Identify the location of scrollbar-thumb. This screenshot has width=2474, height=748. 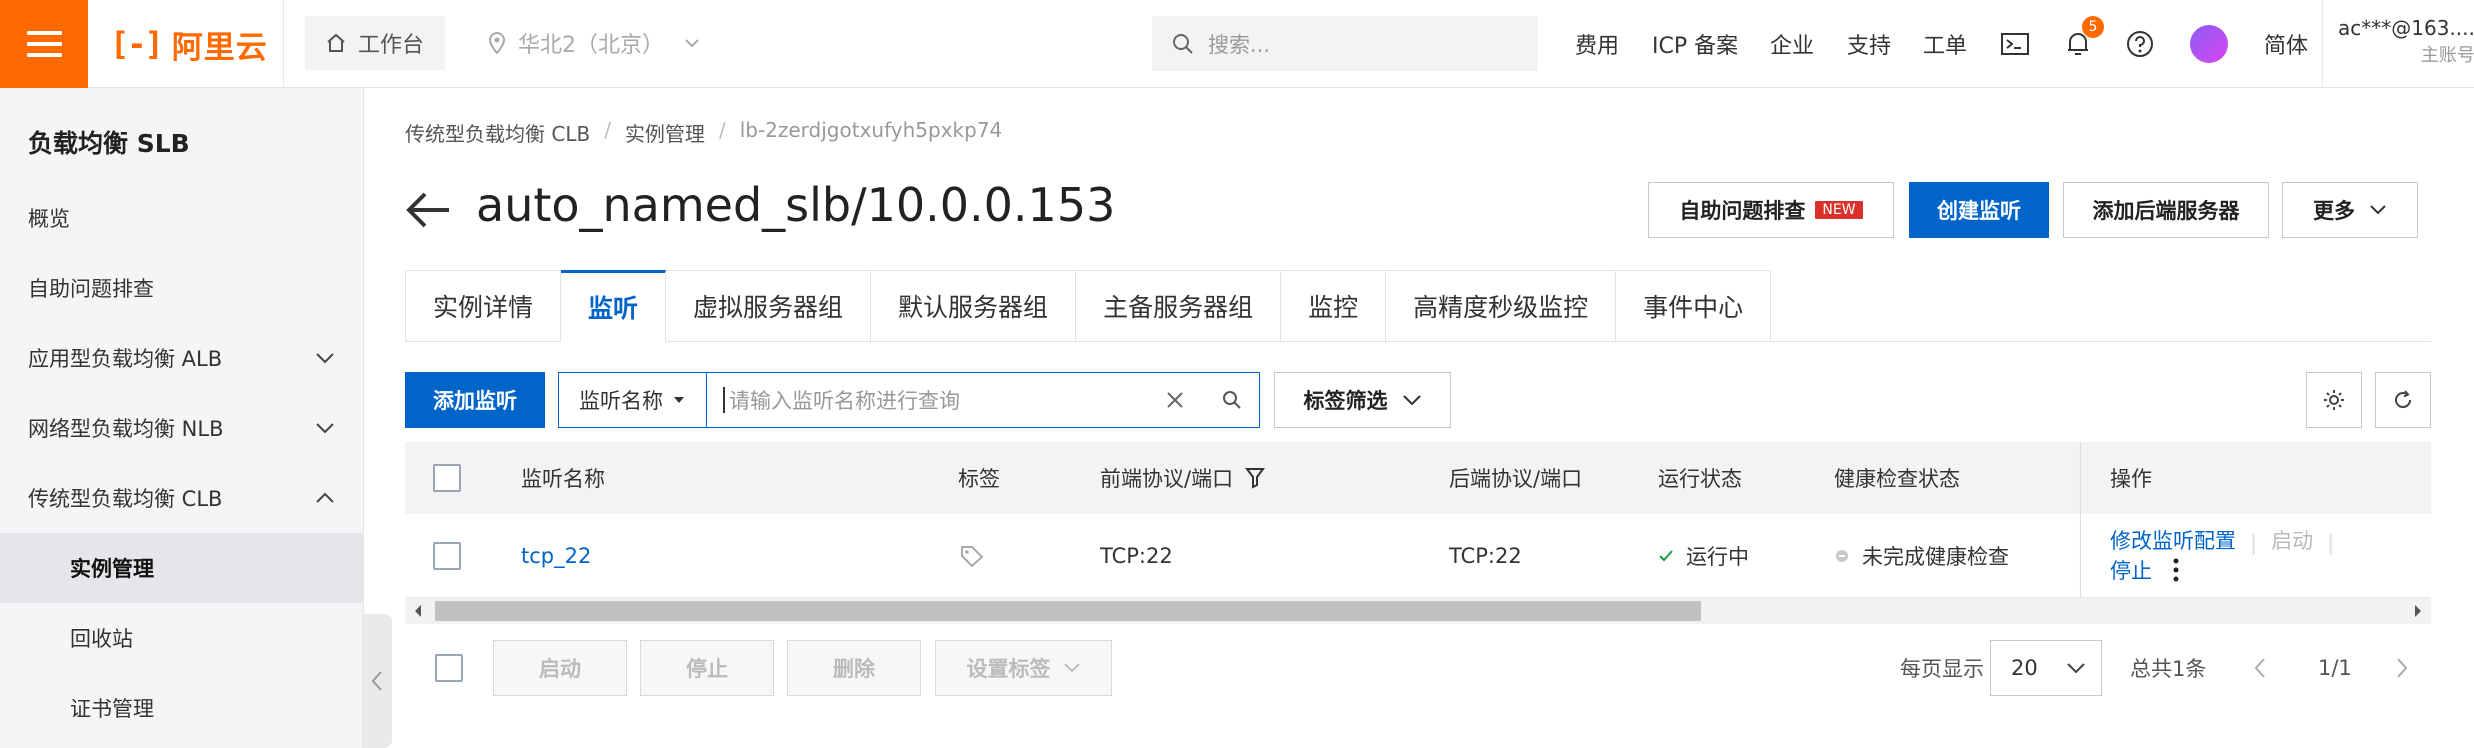
(1068, 611).